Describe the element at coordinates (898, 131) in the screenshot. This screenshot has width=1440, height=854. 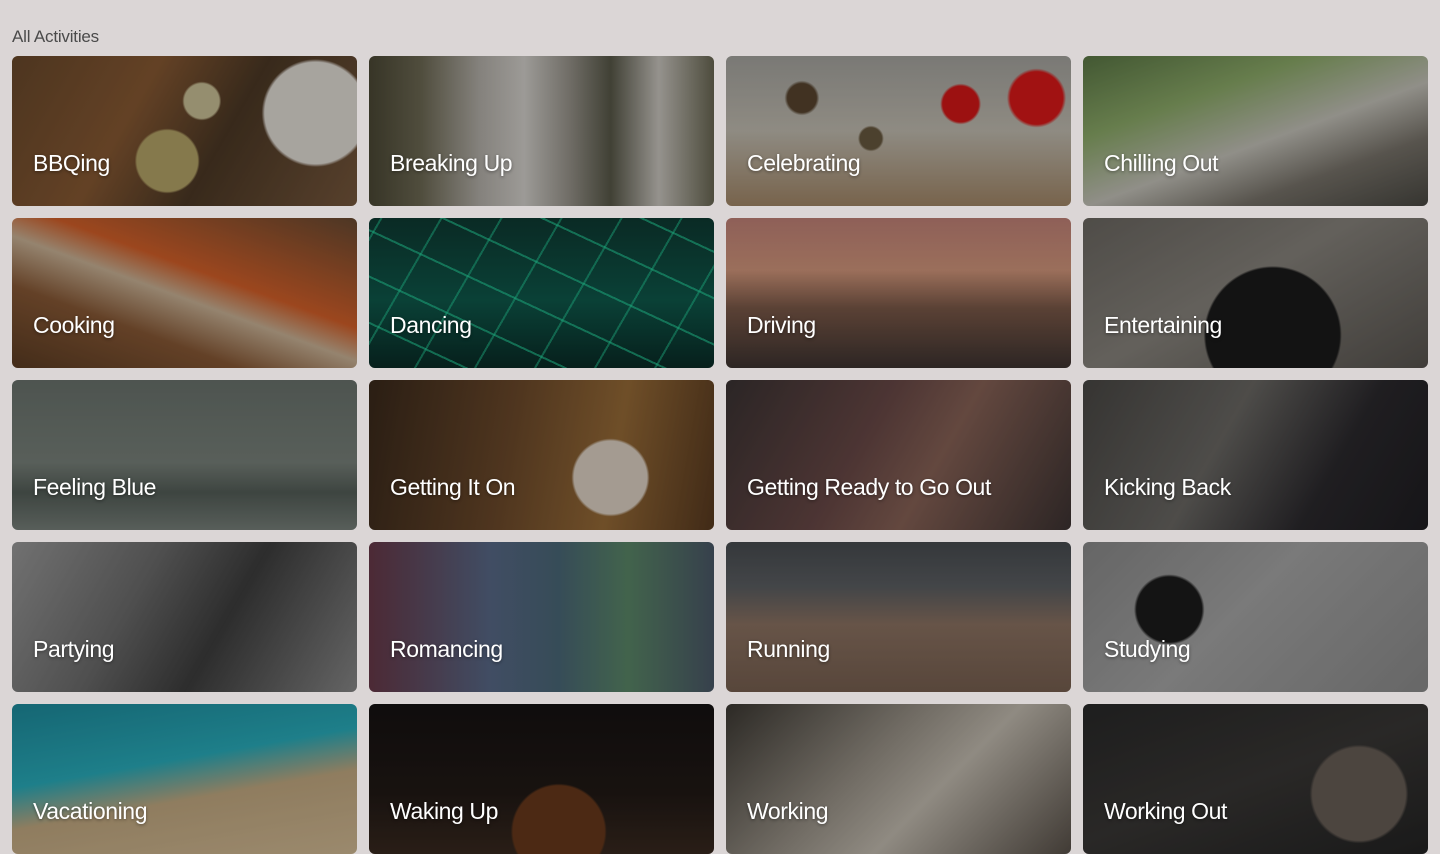
I see `activity-tile-celebrating: Celebrating` at that location.